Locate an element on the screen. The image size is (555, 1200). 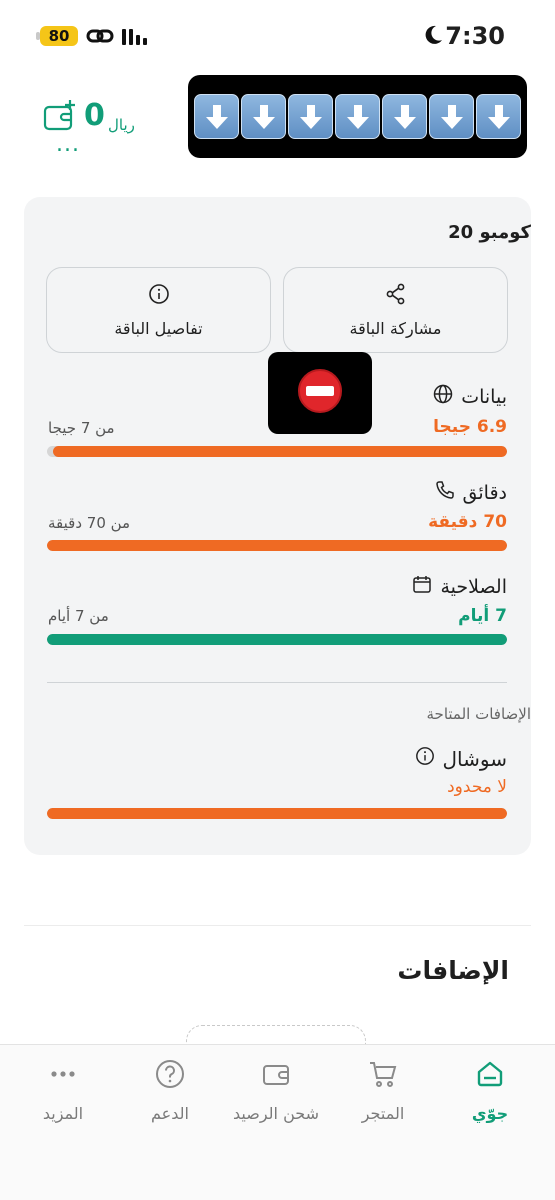
cart-icon is located at coordinates (383, 1076).